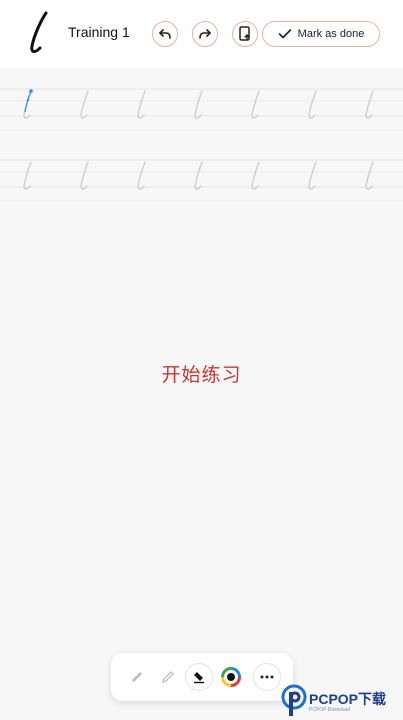 This screenshot has width=403, height=720. I want to click on undo-button, so click(165, 34).